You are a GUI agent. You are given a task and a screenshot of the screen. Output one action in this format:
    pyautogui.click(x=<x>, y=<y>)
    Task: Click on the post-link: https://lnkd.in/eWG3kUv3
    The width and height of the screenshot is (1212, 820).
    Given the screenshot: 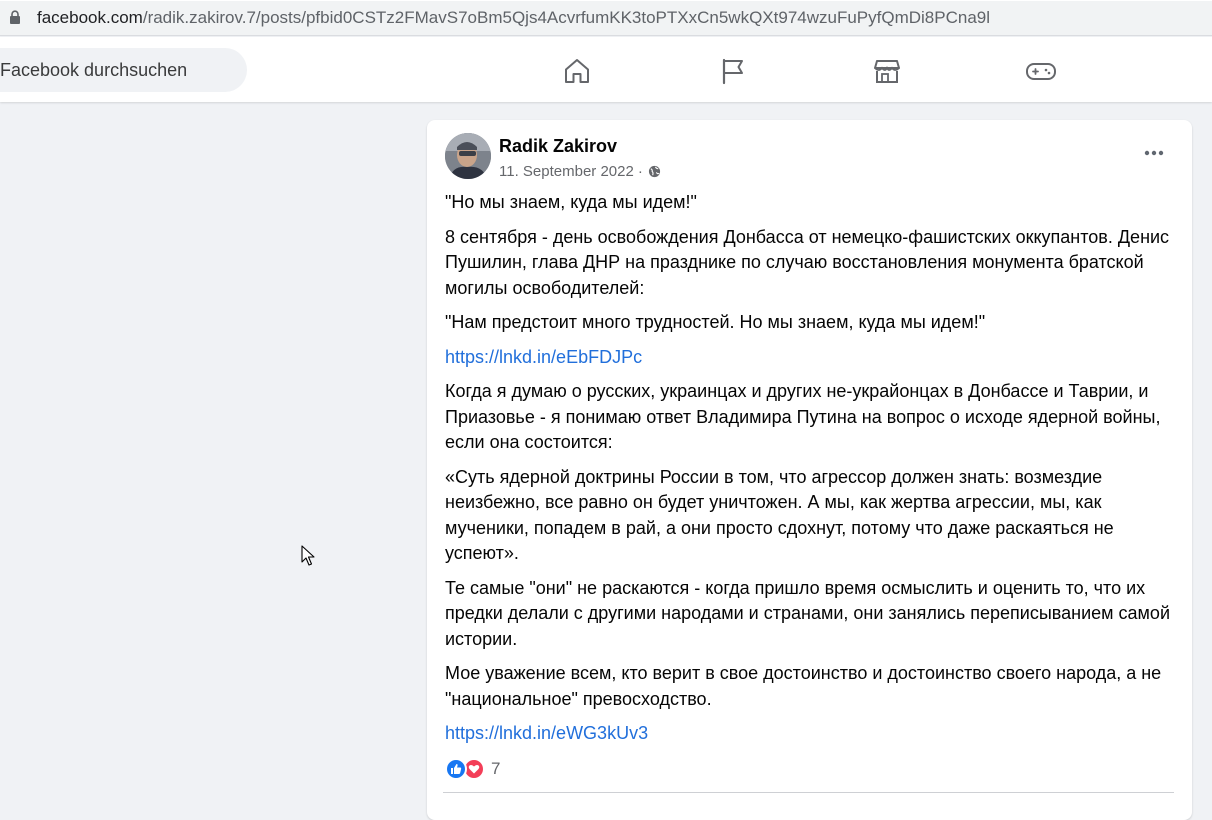 What is the action you would take?
    pyautogui.click(x=546, y=733)
    